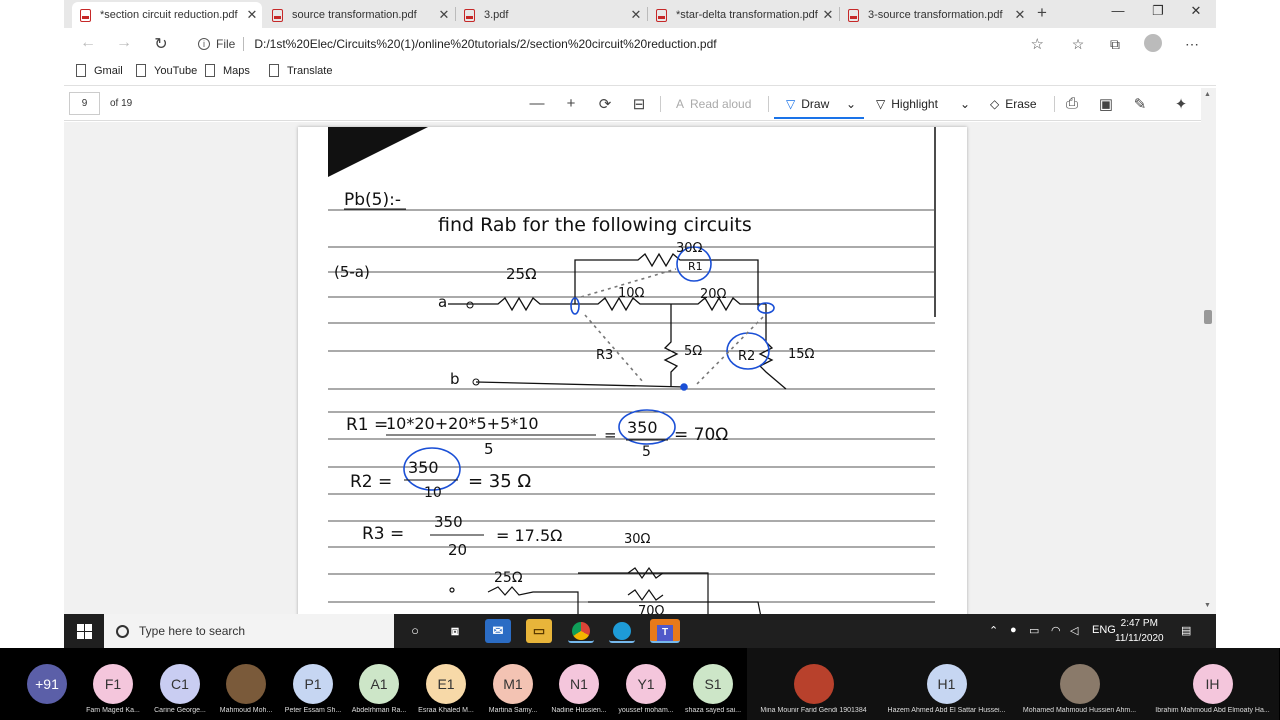 The height and width of the screenshot is (720, 1280). Describe the element at coordinates (807, 104) in the screenshot. I see `draw-button: ▽ Draw` at that location.